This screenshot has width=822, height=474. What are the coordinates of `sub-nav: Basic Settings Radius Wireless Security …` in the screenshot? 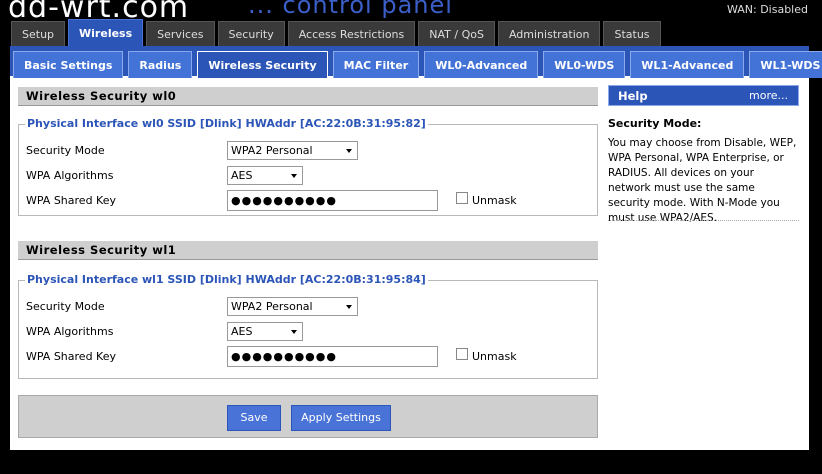 It's located at (416, 62).